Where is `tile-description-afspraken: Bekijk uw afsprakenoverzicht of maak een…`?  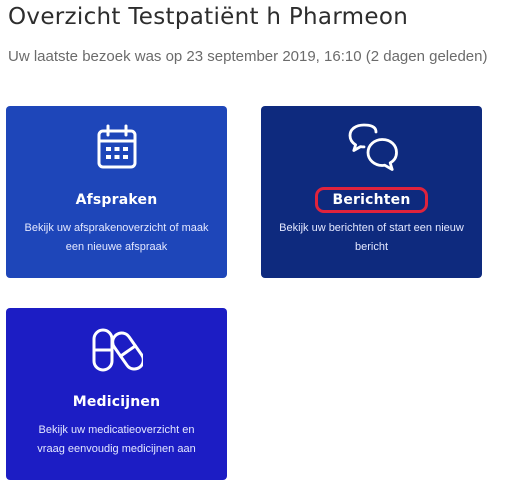
tile-description-afspraken: Bekijk uw afsprakenoverzicht of maak een… is located at coordinates (116, 237).